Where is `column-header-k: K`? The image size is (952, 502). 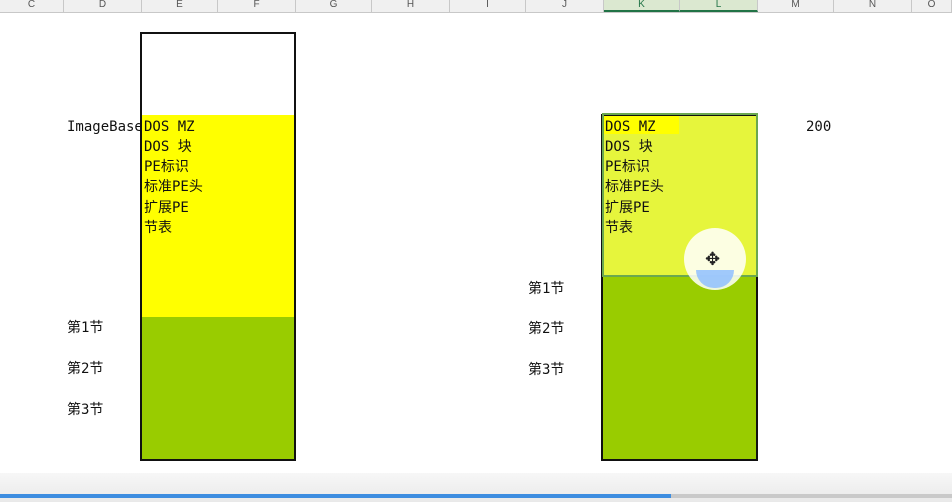 column-header-k: K is located at coordinates (642, 6).